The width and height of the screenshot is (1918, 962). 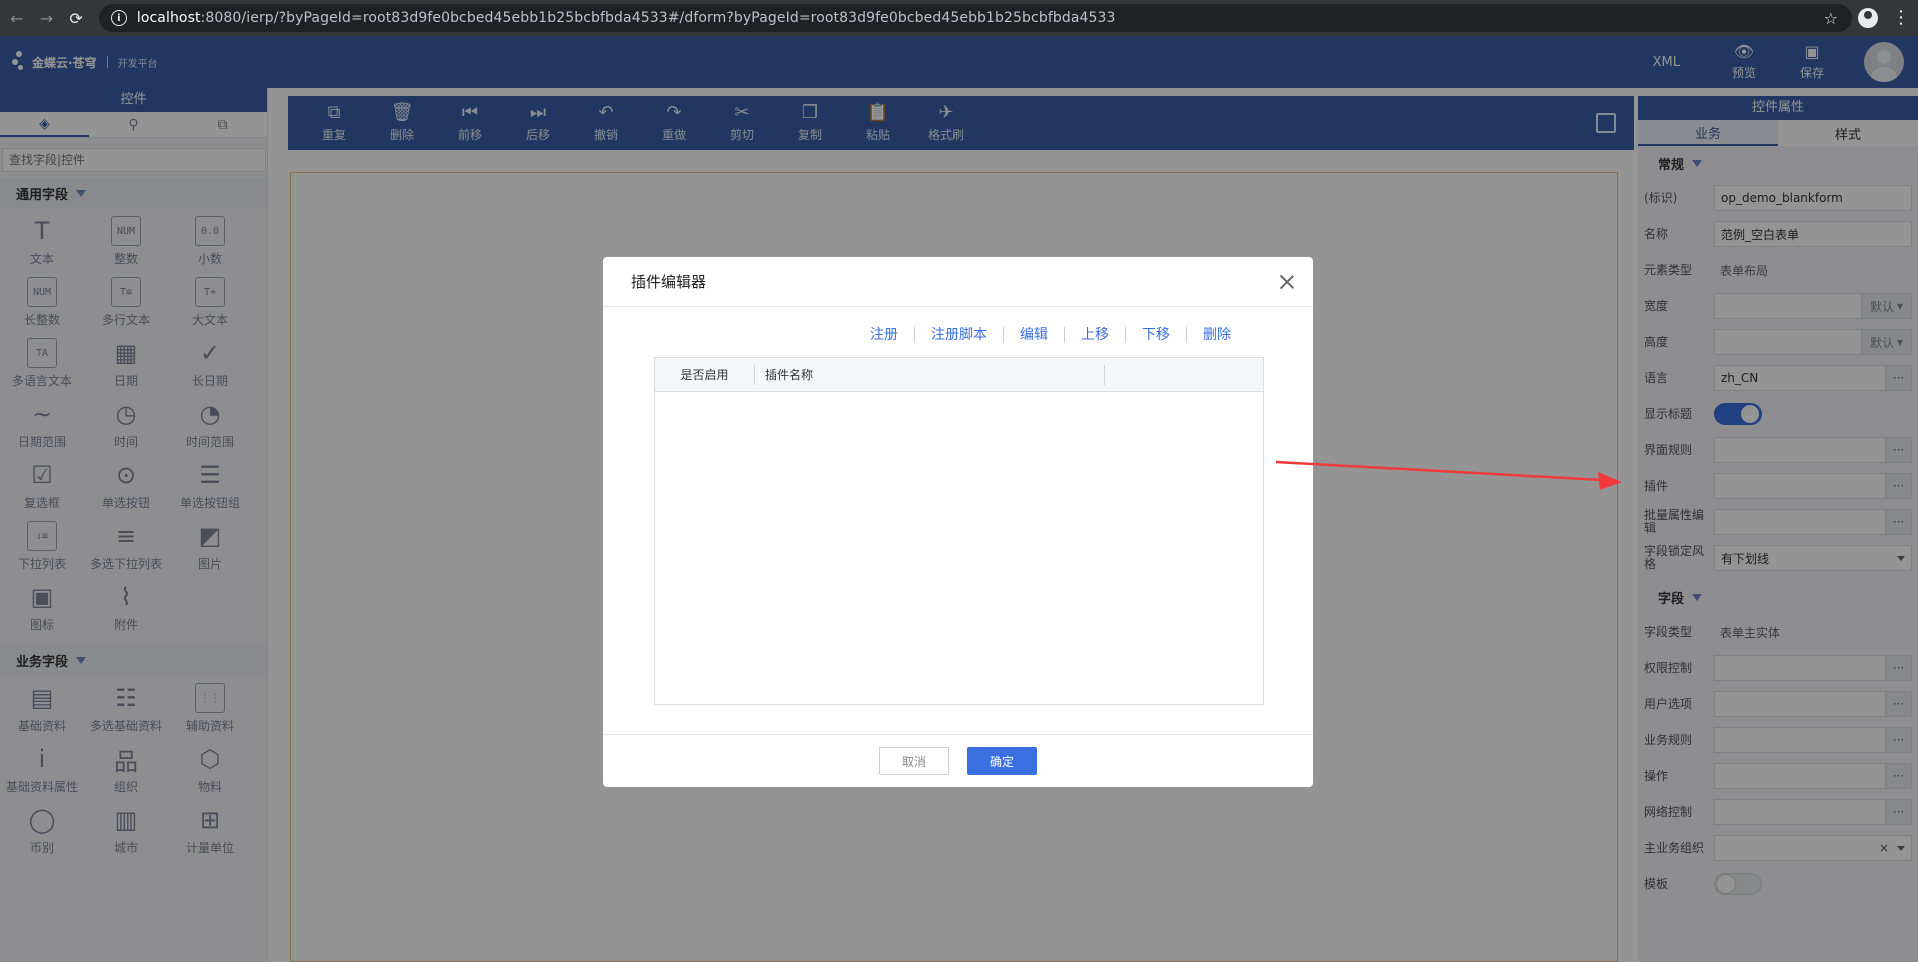 What do you see at coordinates (76, 18) in the screenshot?
I see `reload-icon: ⟳` at bounding box center [76, 18].